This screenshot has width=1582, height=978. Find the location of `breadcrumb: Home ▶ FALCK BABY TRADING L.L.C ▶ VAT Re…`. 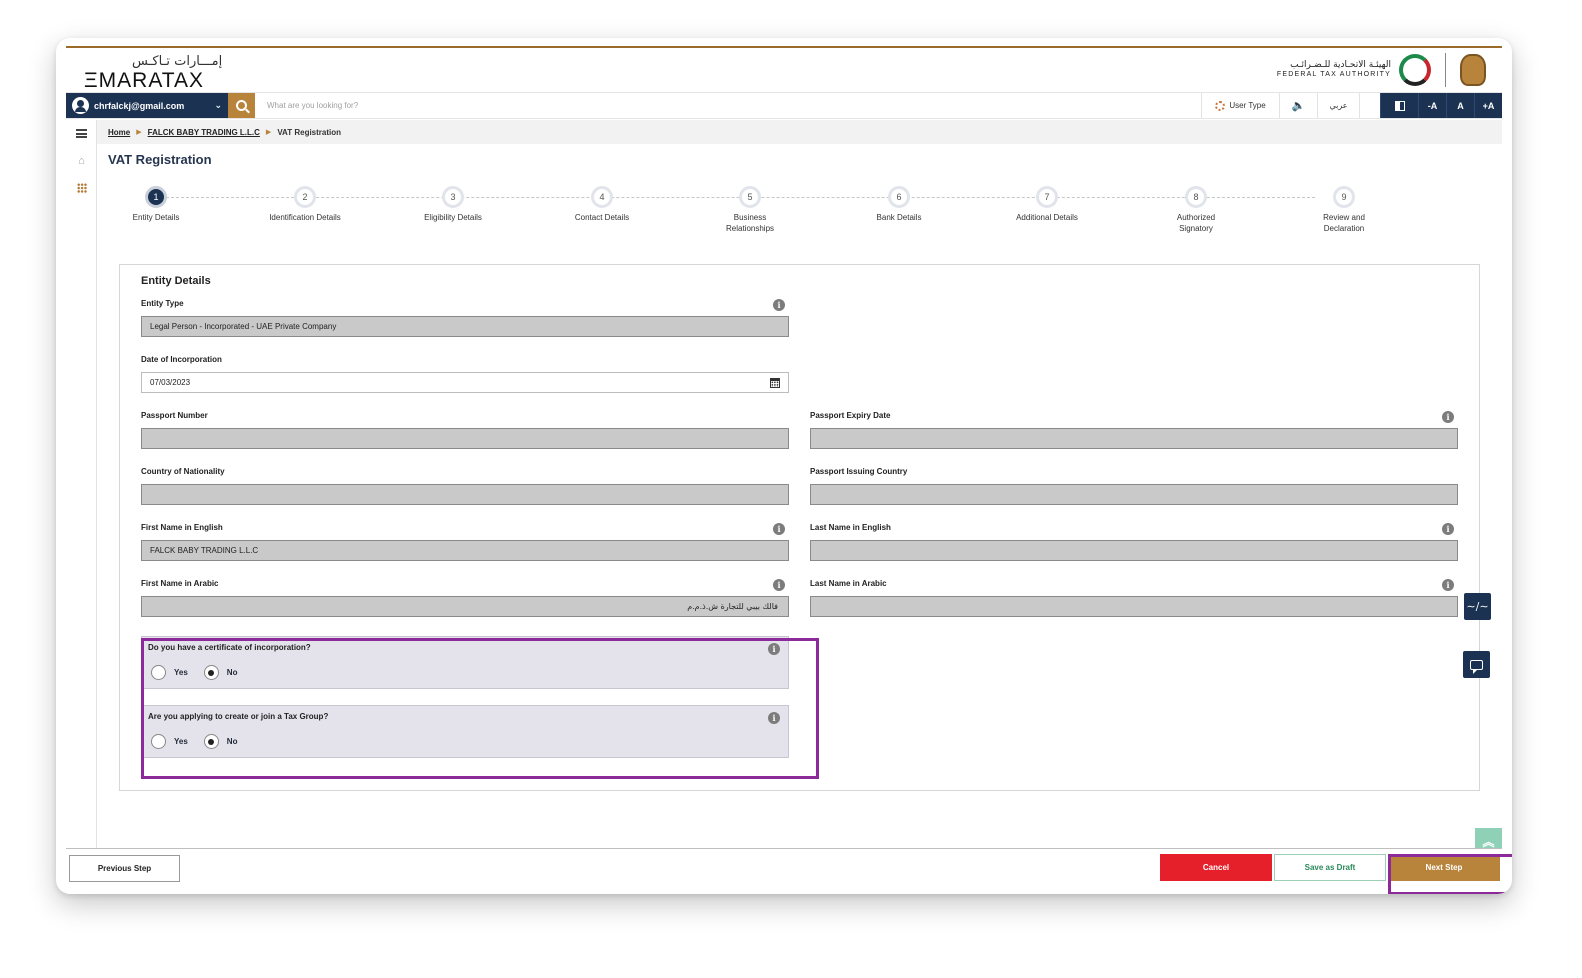

breadcrumb: Home ▶ FALCK BABY TRADING L.L.C ▶ VAT Re… is located at coordinates (799, 132).